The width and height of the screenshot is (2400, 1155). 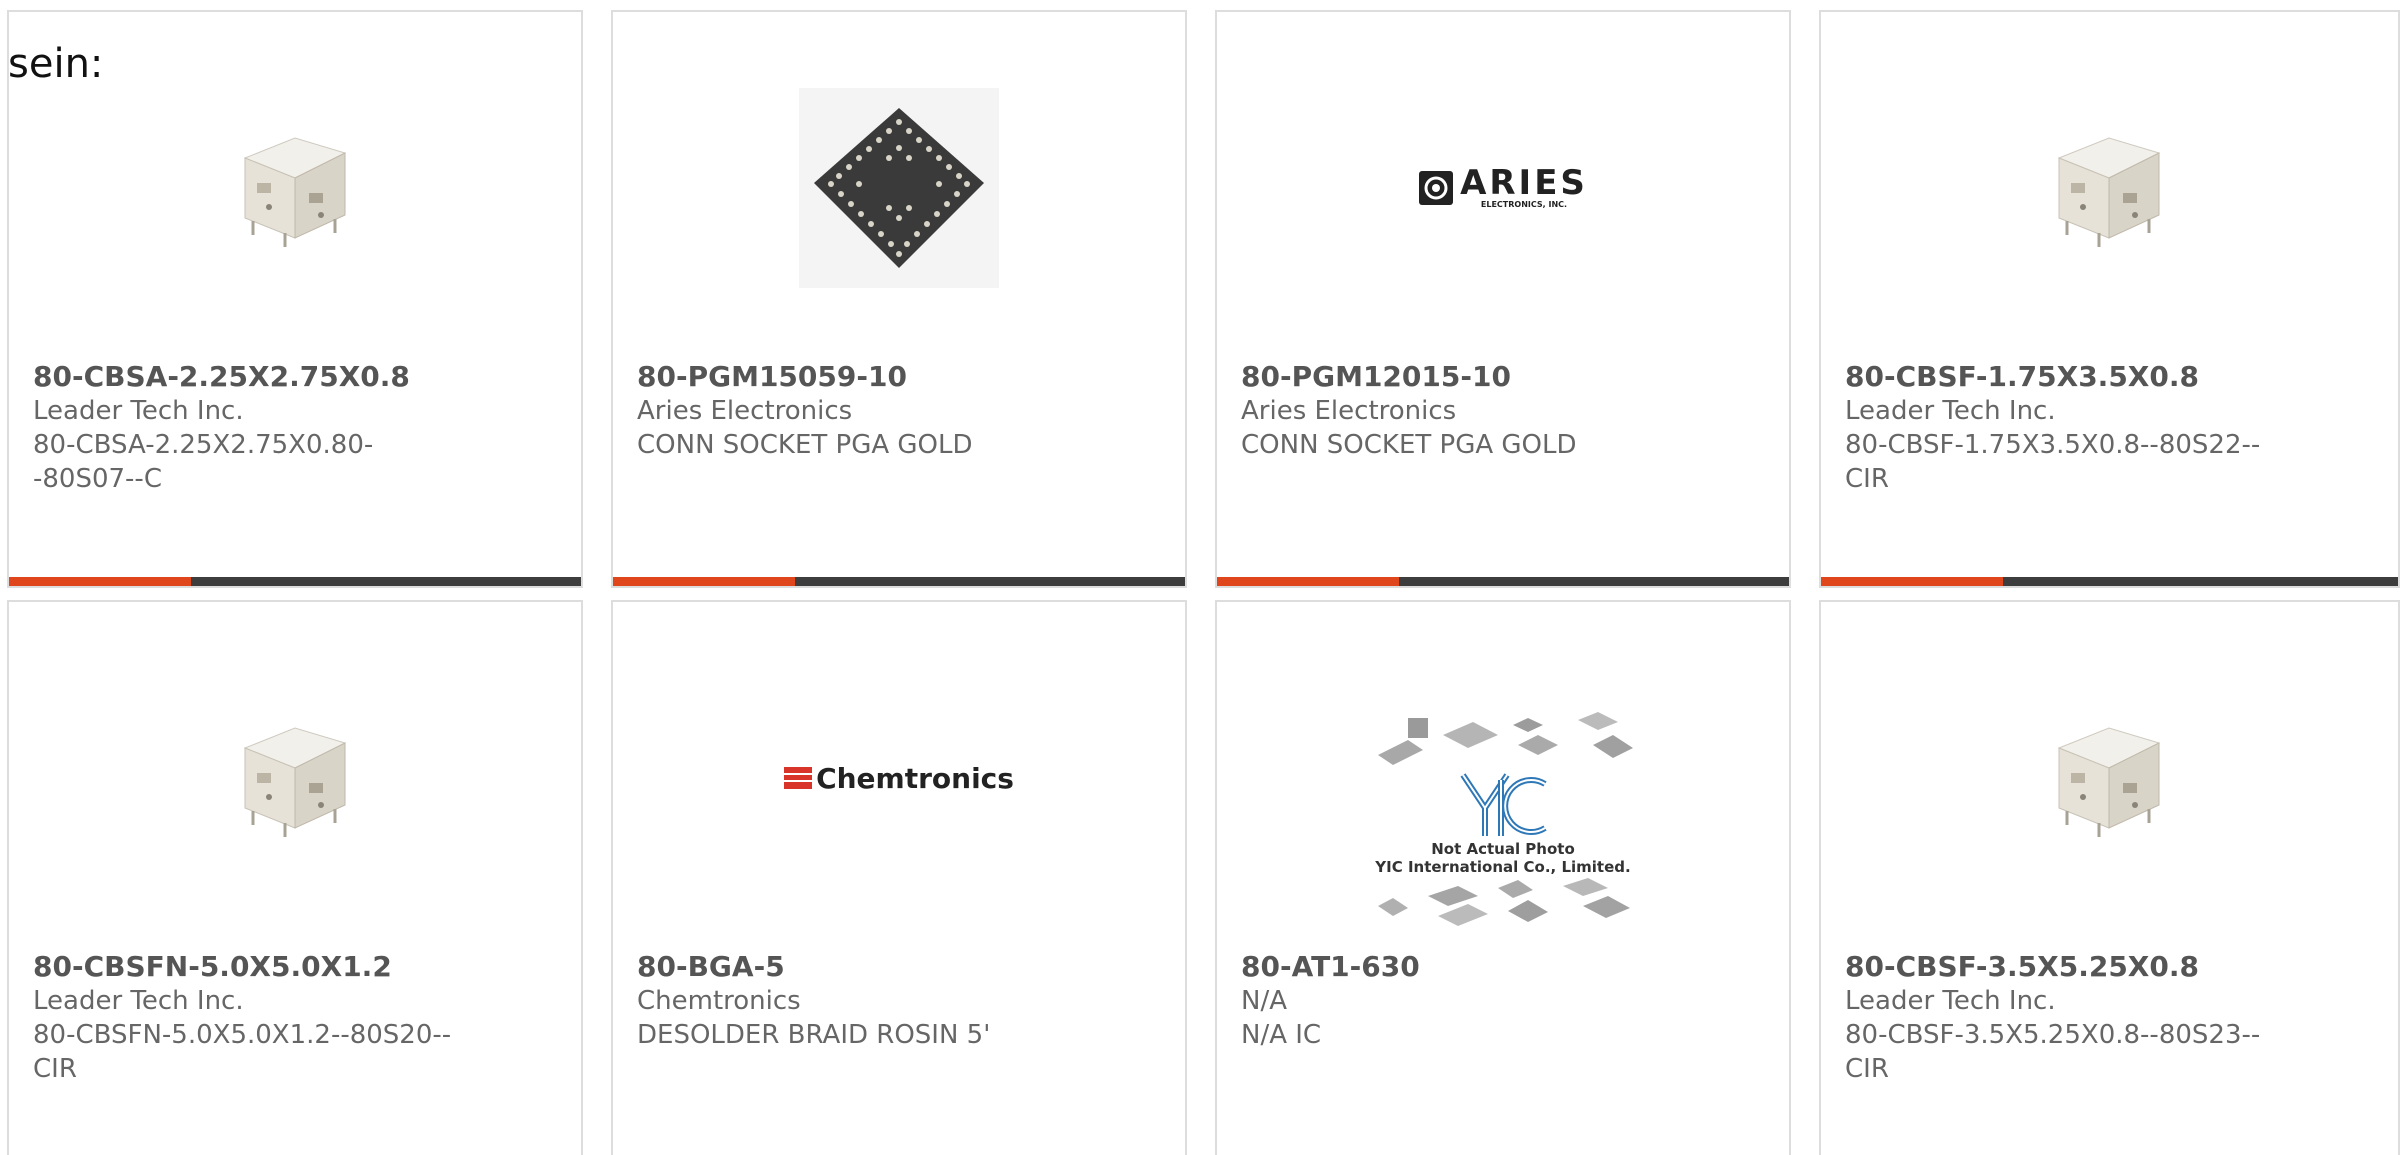 I want to click on part-number: 80-CBSF-1.75X3.5X0.8, so click(x=2022, y=377).